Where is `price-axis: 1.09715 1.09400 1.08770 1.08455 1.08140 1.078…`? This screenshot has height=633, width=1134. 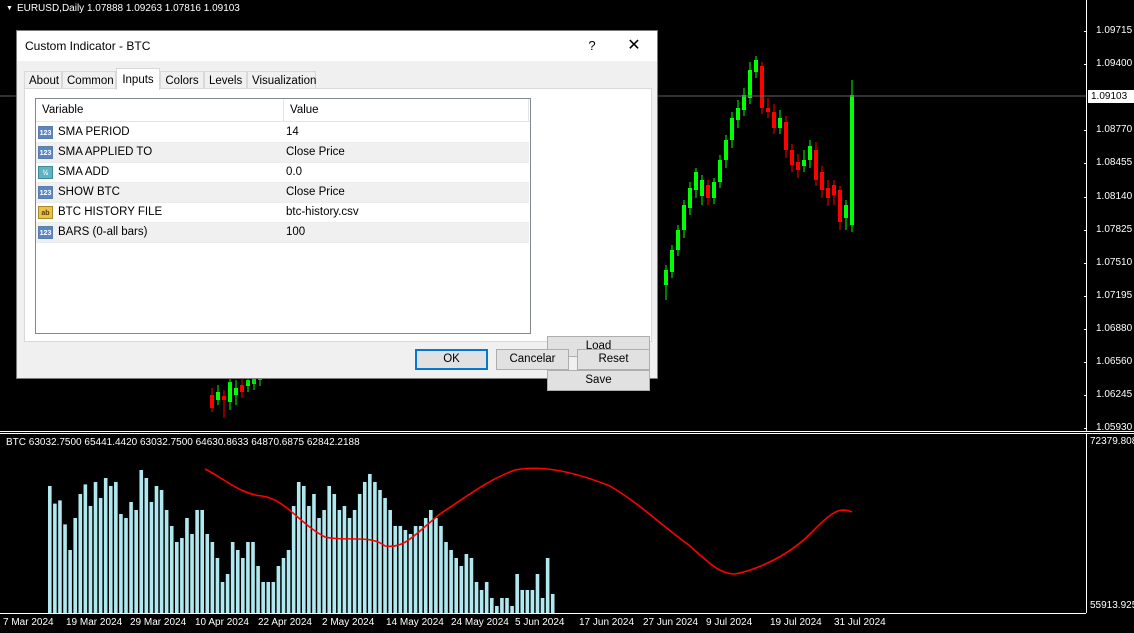
price-axis: 1.09715 1.09400 1.08770 1.08455 1.08140 1.078… is located at coordinates (1109, 216).